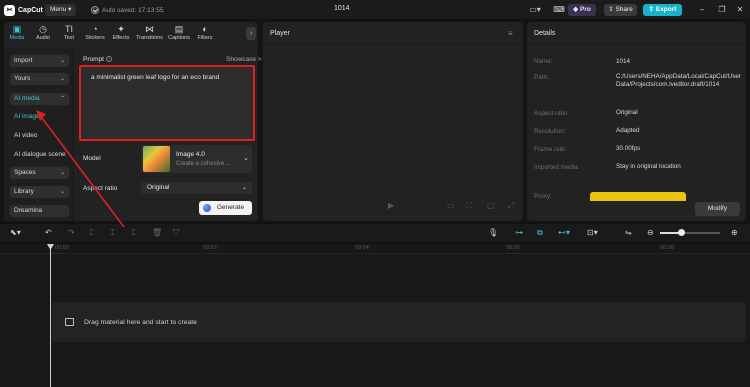 This screenshot has width=750, height=387. Describe the element at coordinates (636, 43) in the screenshot. I see `divider` at that location.